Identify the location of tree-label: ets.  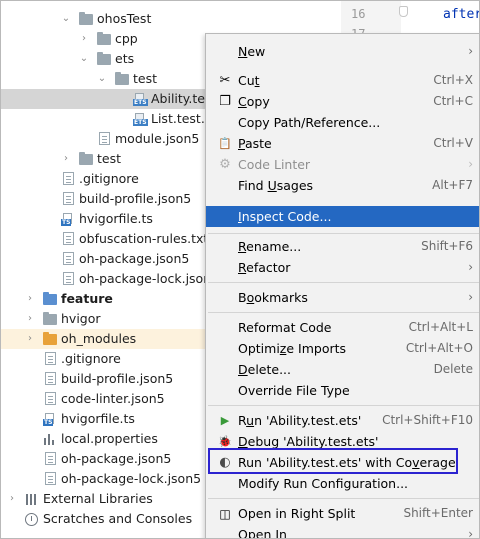
(125, 58).